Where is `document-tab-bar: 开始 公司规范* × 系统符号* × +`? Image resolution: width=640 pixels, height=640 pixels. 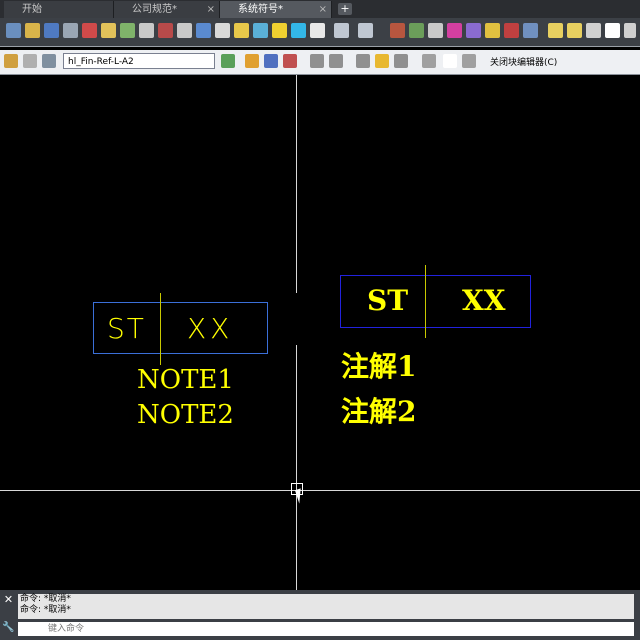 document-tab-bar: 开始 公司规范* × 系统符号* × + is located at coordinates (320, 9).